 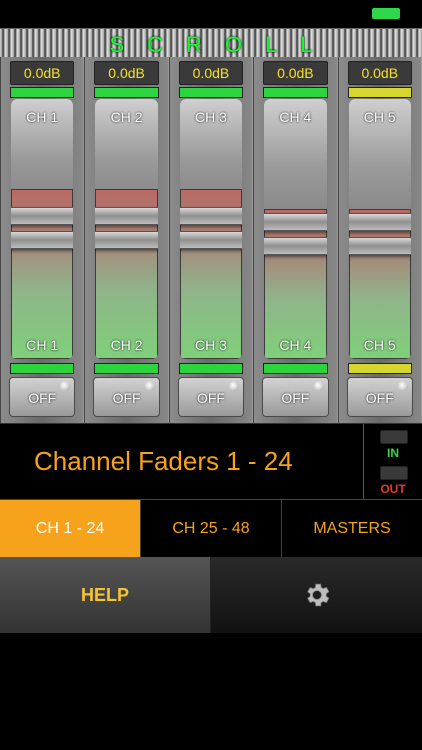 I want to click on fader-track: CH 1 CH 1, so click(x=42, y=229).